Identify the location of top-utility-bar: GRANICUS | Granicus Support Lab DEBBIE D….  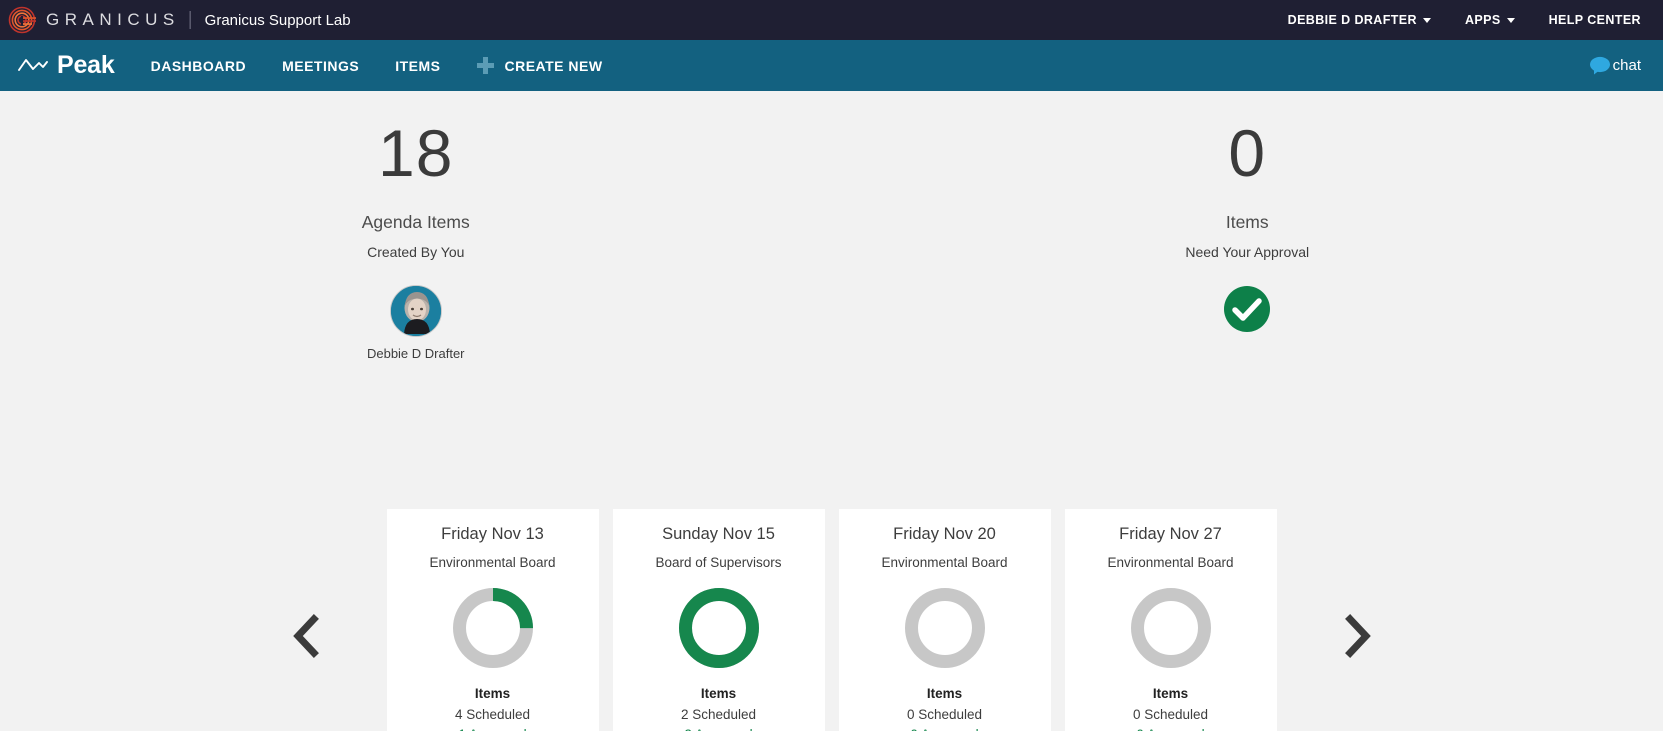
(831, 20).